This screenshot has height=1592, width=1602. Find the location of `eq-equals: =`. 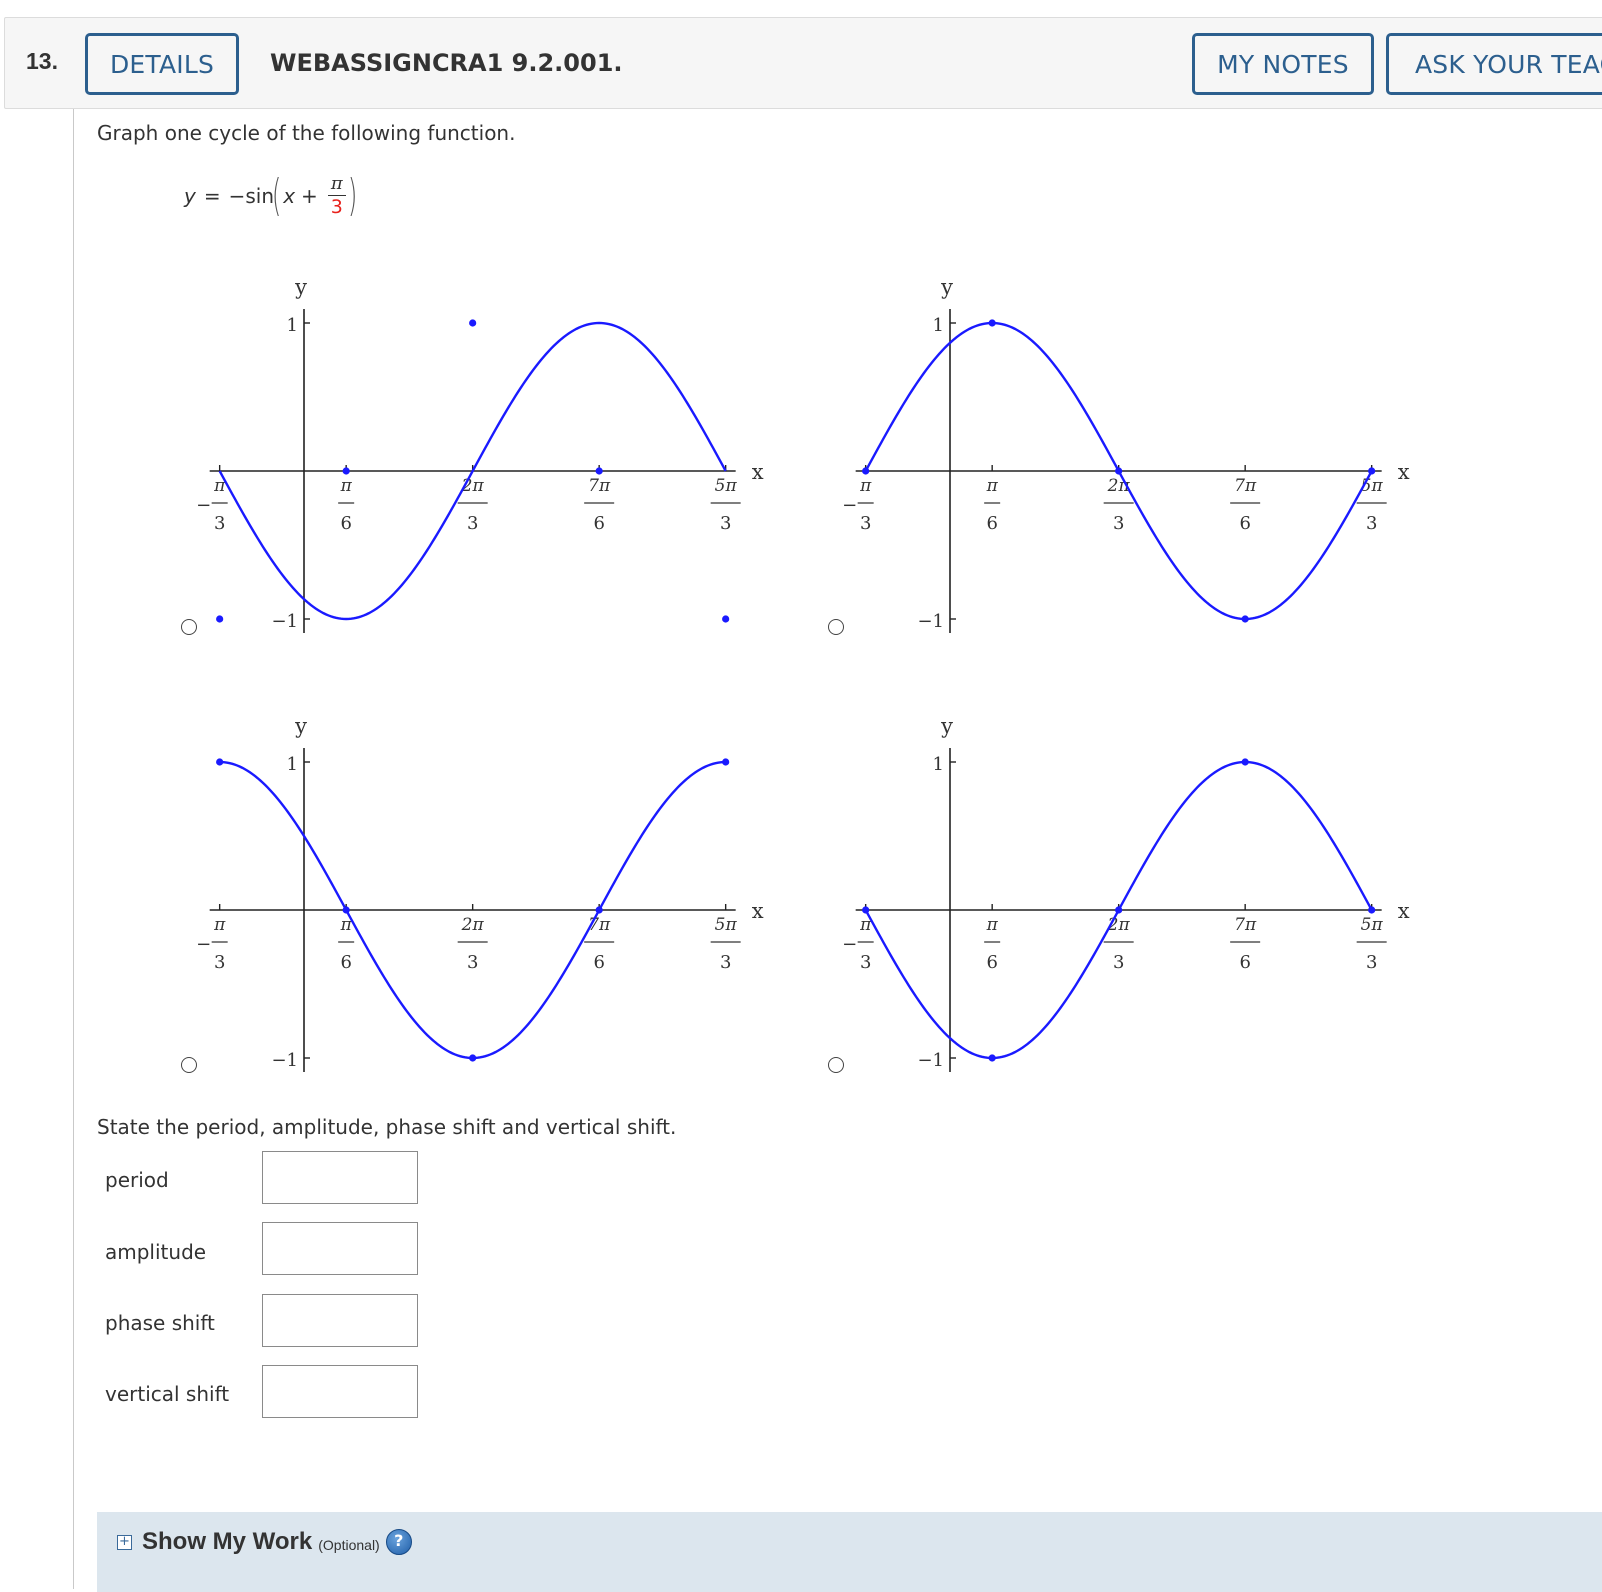

eq-equals: = is located at coordinates (212, 196).